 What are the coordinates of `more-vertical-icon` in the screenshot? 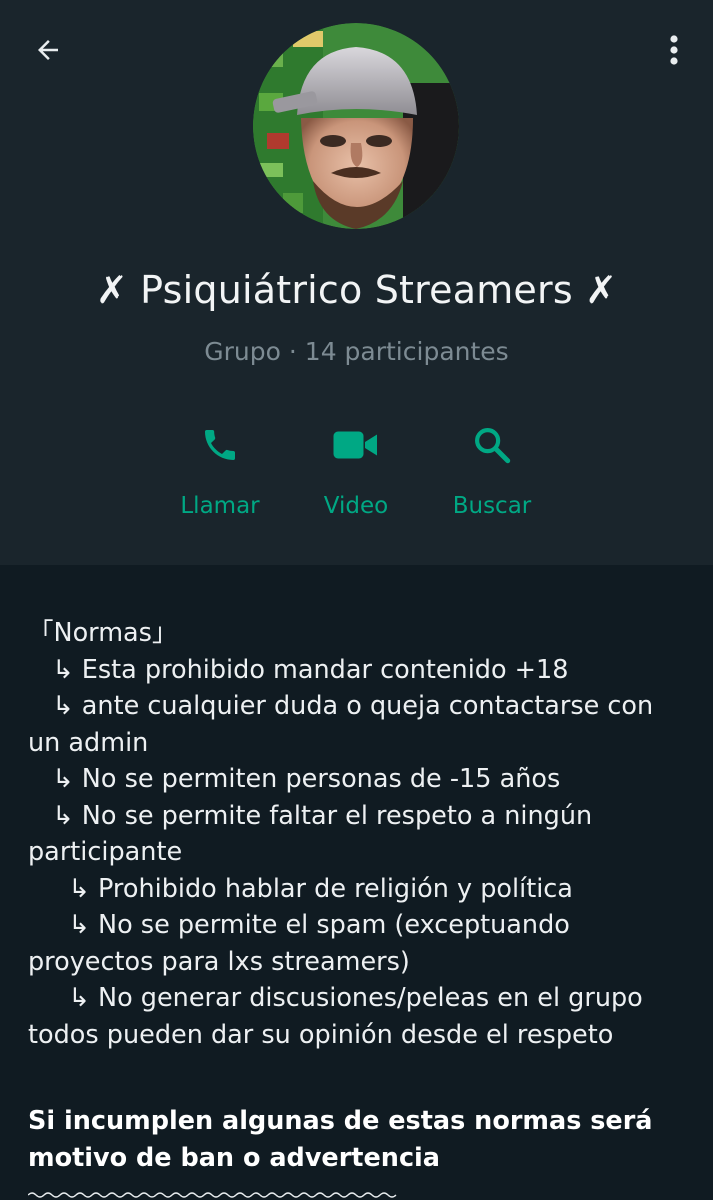 It's located at (674, 50).